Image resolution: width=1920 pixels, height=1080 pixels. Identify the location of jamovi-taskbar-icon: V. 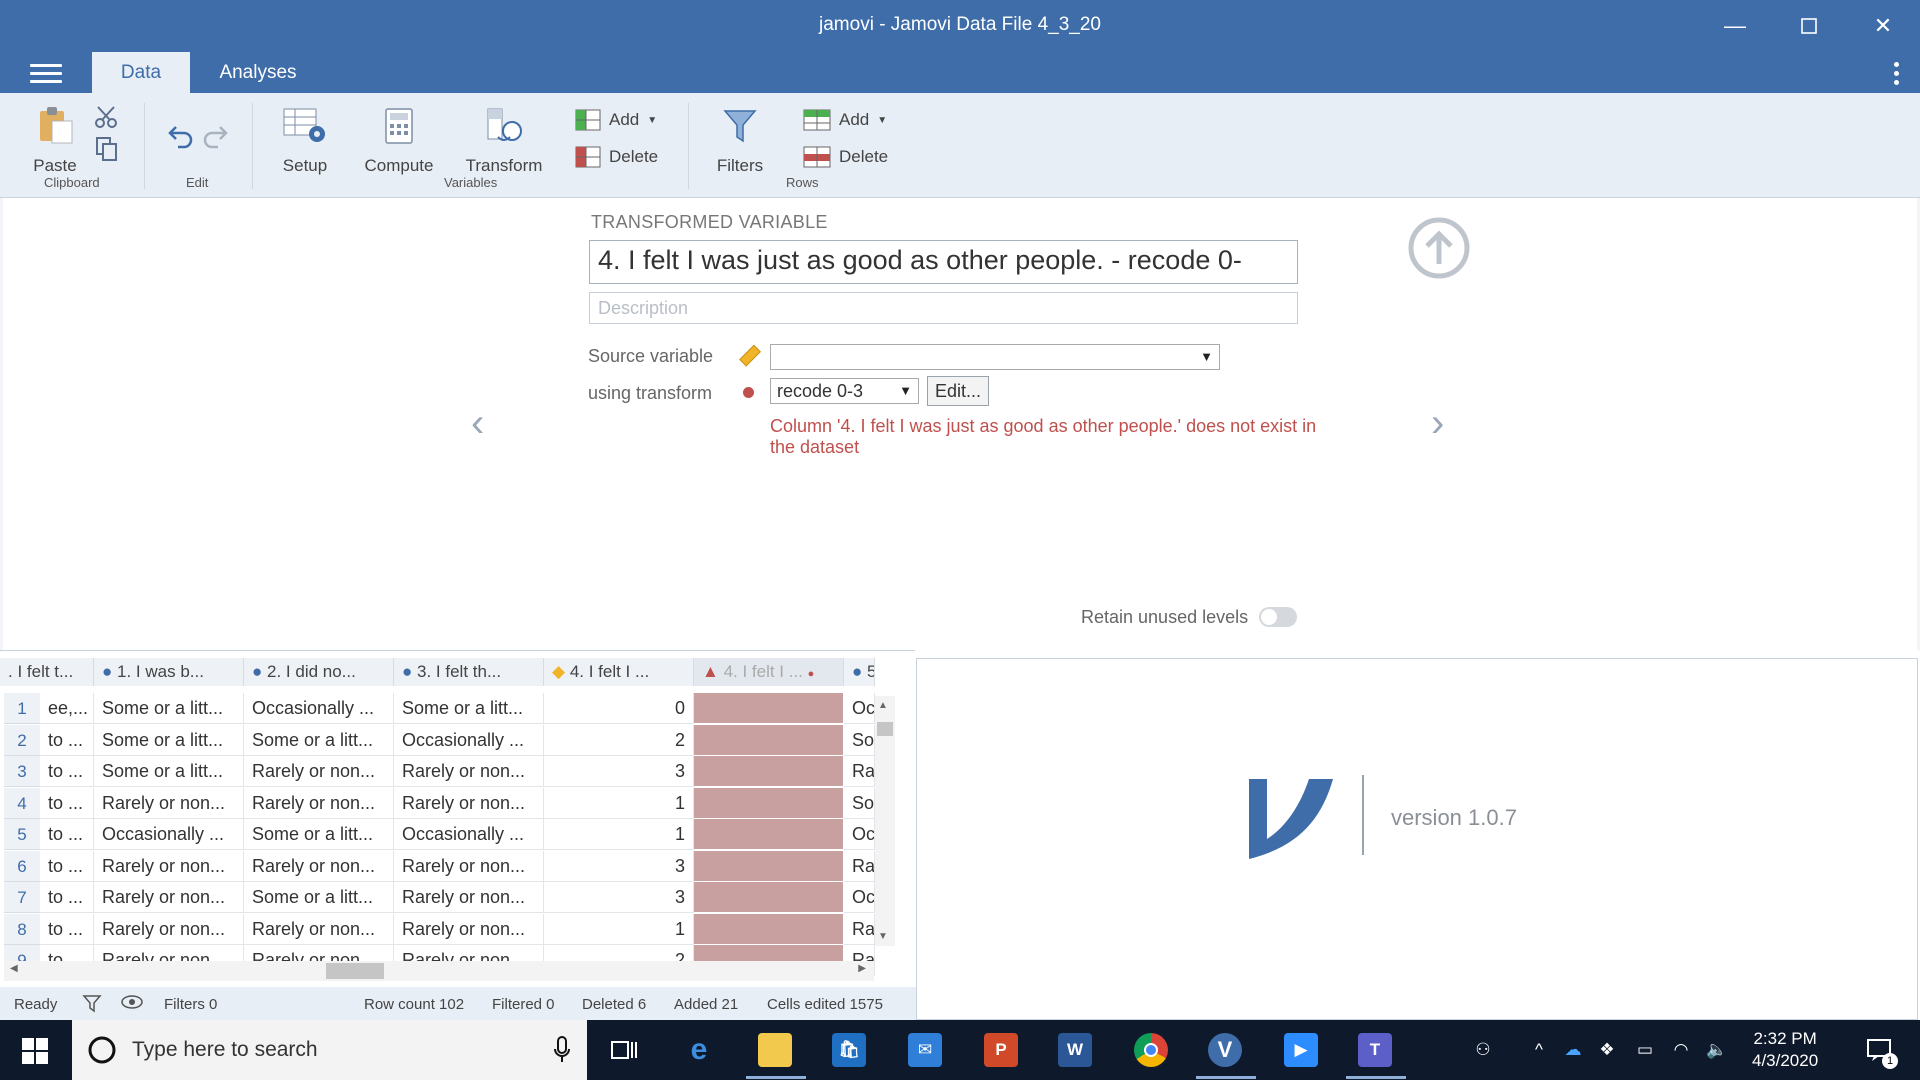
(1225, 1050).